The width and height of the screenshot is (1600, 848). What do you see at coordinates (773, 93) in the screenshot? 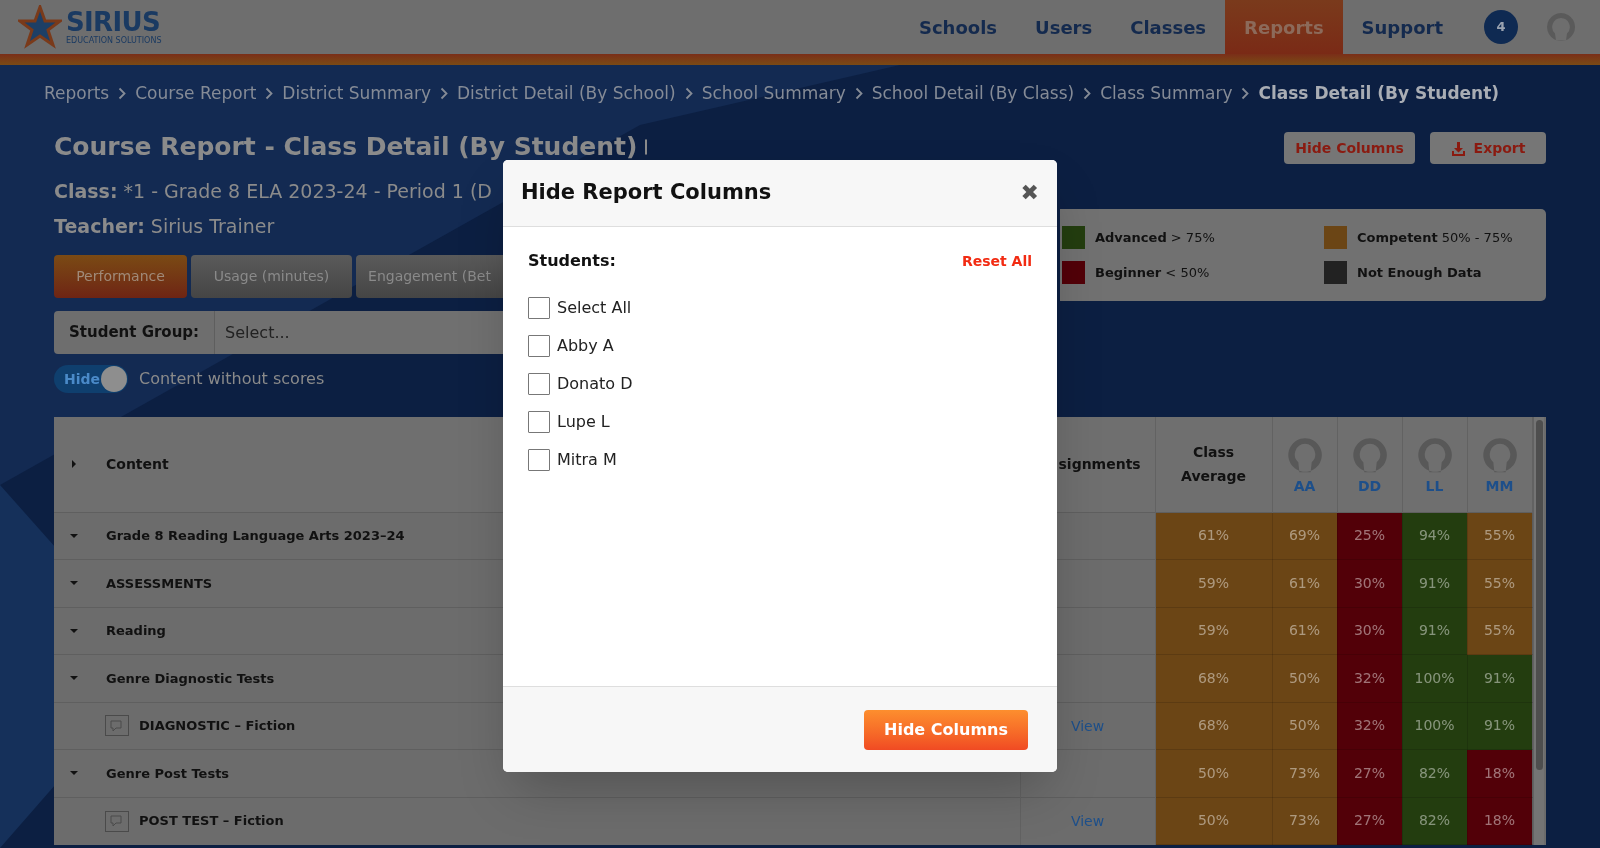
I see `breadcrumb-link: School Summary` at bounding box center [773, 93].